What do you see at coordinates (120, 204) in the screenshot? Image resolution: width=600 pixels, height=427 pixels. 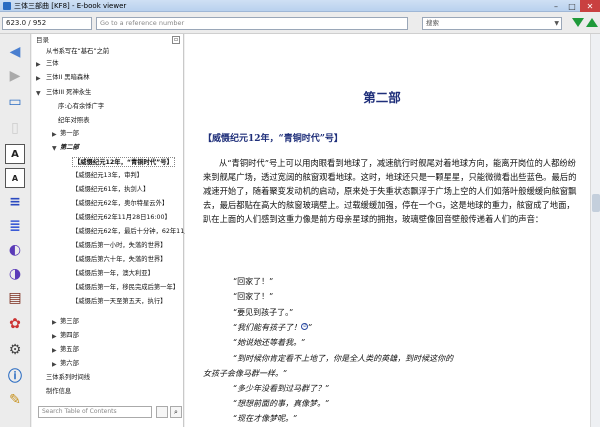 I see `toc-item: 【威慑纪元62年，奥尔特星云外】` at bounding box center [120, 204].